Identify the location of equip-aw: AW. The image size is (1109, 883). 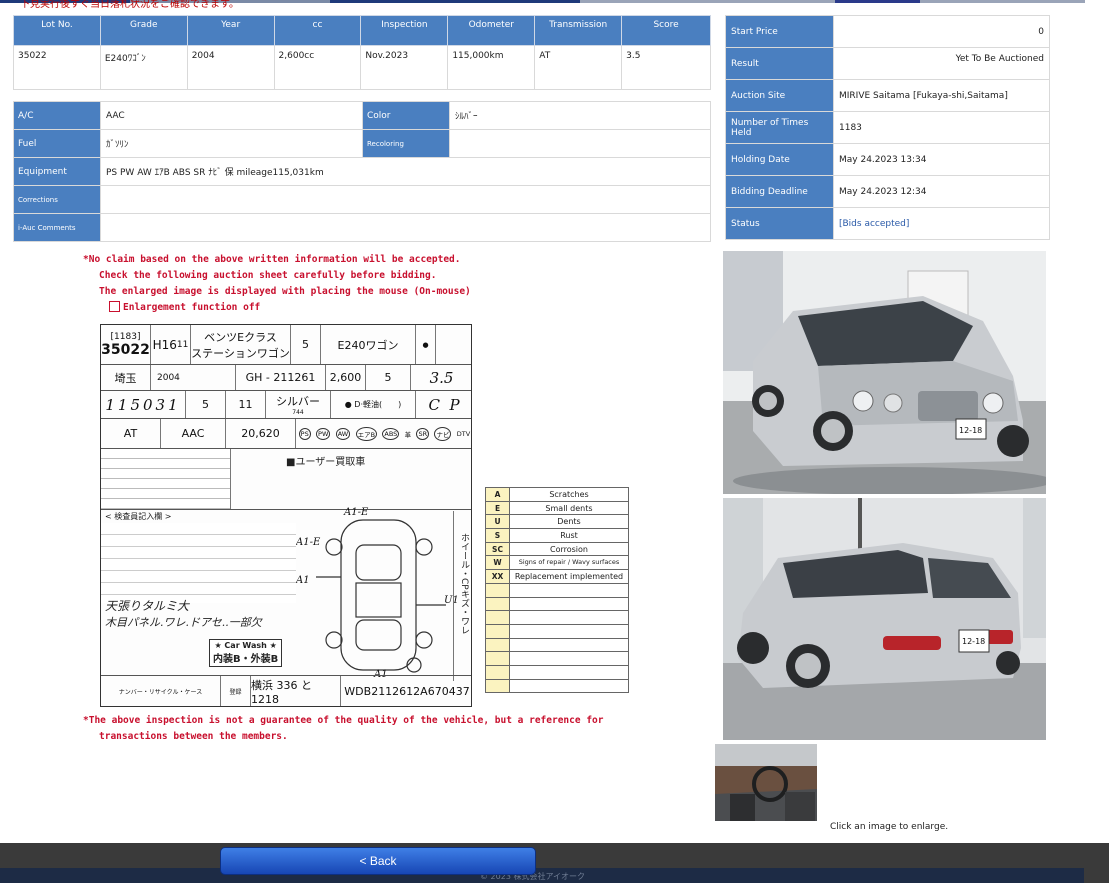
(343, 433).